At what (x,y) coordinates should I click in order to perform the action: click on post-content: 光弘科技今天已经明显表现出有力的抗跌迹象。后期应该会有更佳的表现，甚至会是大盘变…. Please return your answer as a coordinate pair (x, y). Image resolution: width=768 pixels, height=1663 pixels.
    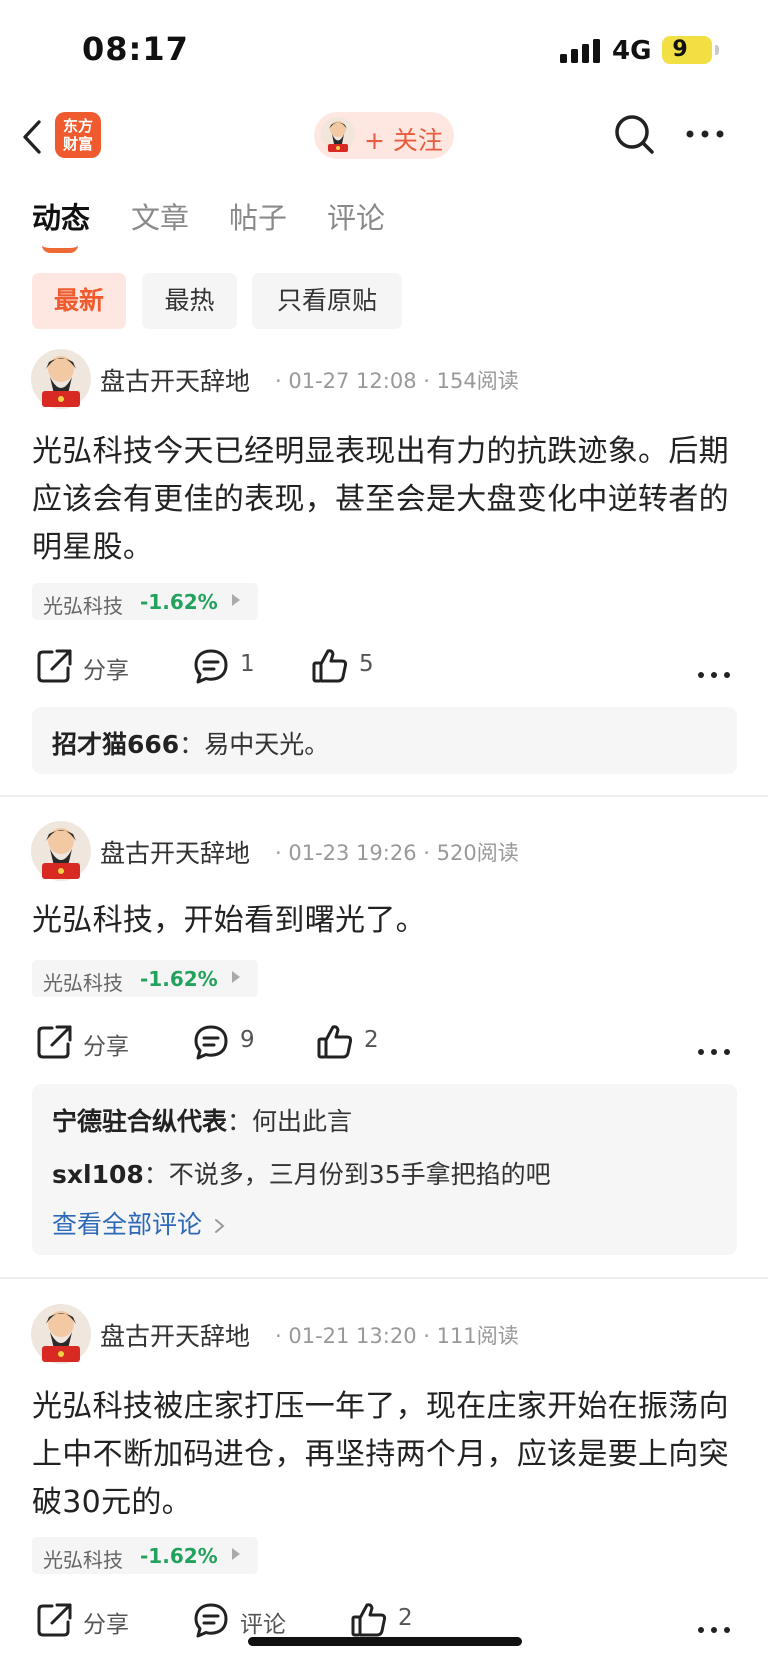
    Looking at the image, I should click on (386, 500).